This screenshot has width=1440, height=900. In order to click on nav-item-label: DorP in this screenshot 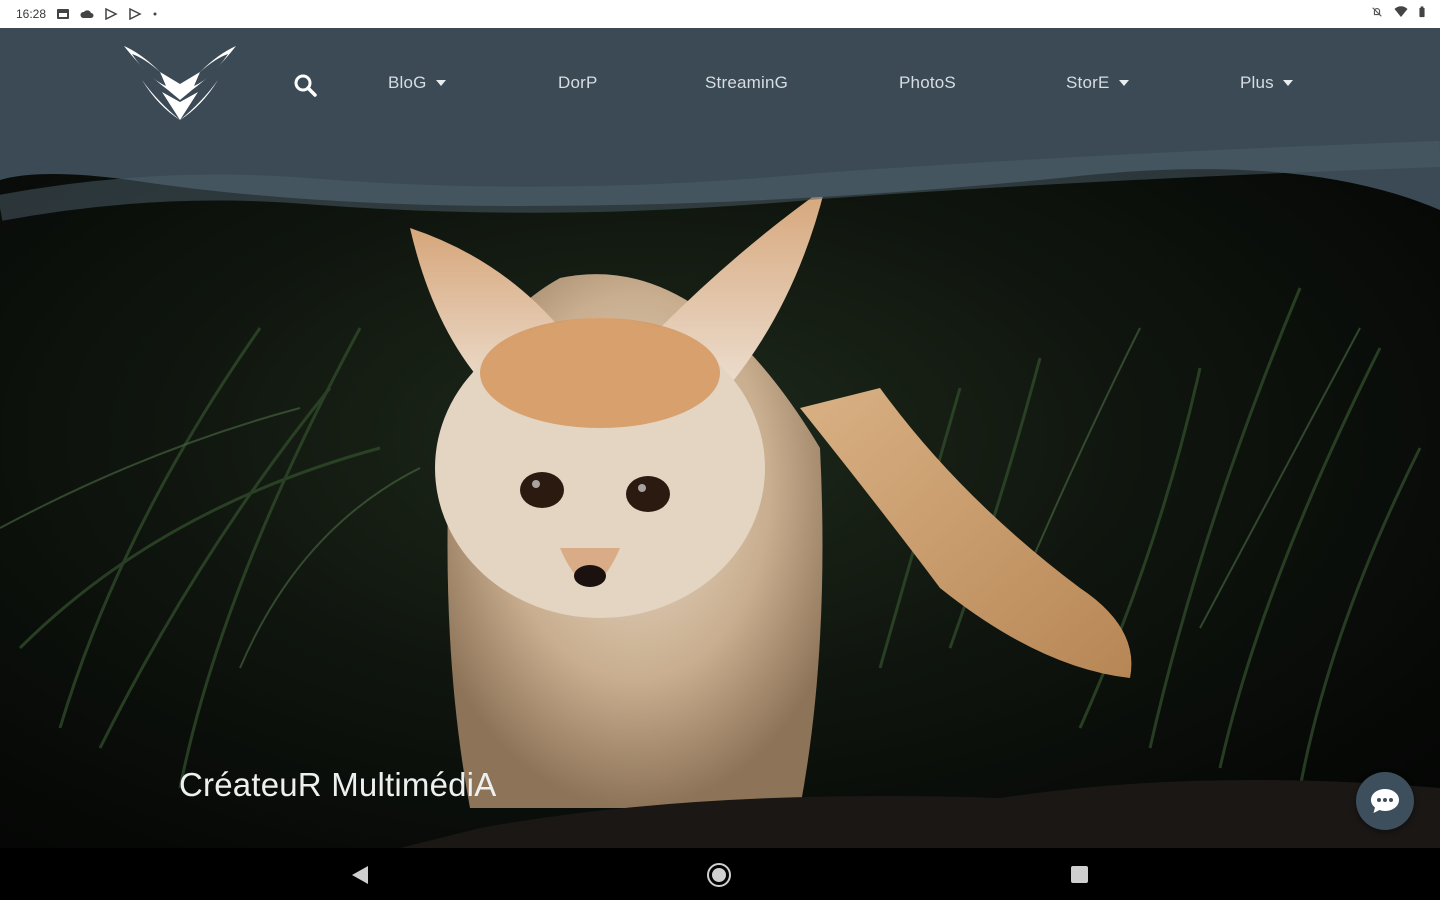, I will do `click(578, 82)`.